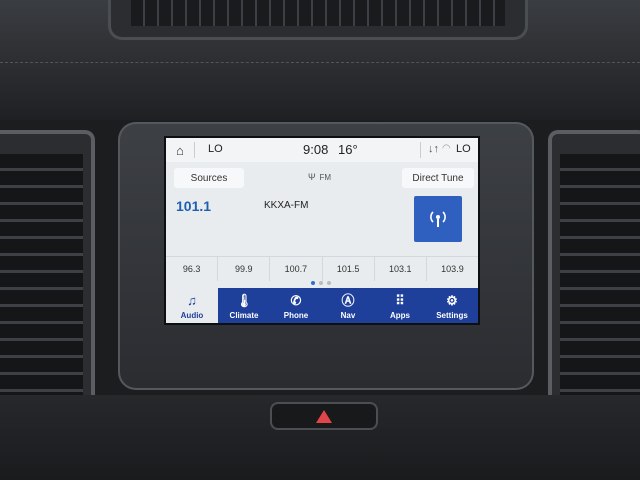  Describe the element at coordinates (194, 206) in the screenshot. I see `current-frequency: 101.1` at that location.